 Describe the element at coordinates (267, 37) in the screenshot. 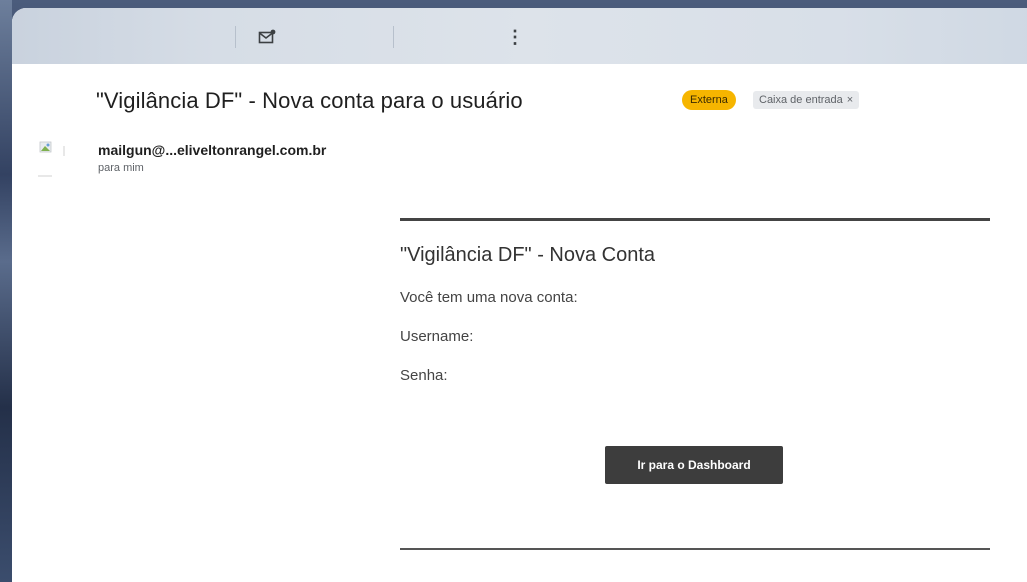

I see `mark-unread-icon` at that location.